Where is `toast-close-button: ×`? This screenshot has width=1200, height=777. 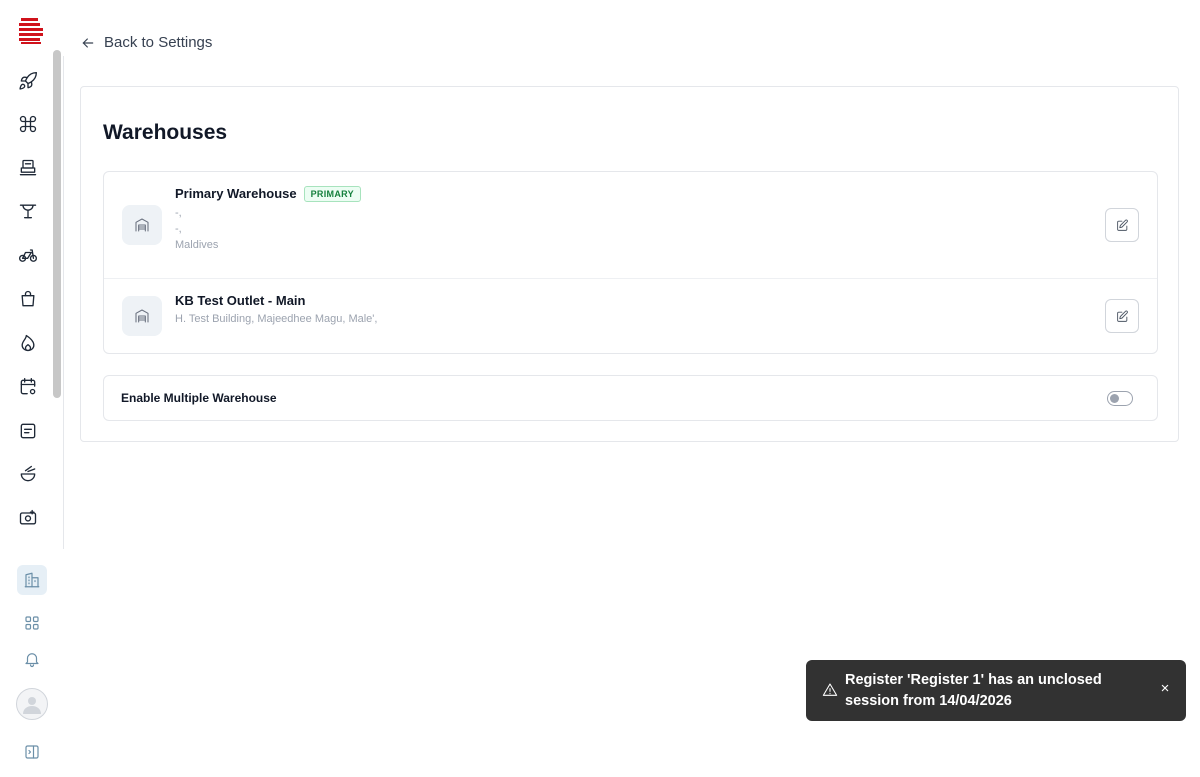 toast-close-button: × is located at coordinates (1165, 688).